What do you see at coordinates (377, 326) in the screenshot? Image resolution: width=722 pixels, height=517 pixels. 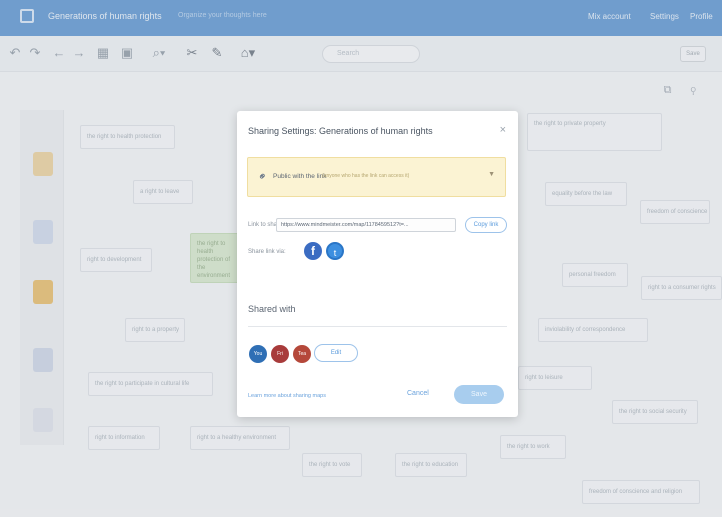 I see `divider` at bounding box center [377, 326].